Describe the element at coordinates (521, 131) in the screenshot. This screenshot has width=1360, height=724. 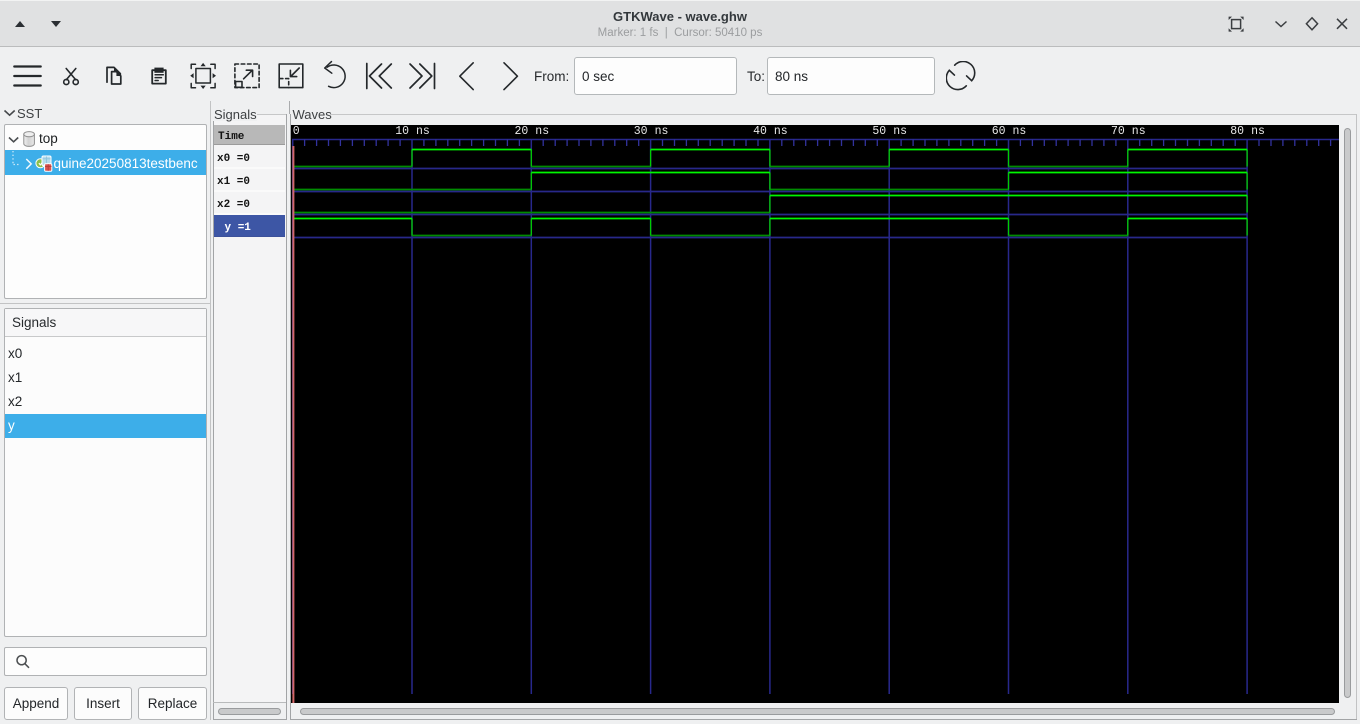
I see `svg-text: 20` at that location.